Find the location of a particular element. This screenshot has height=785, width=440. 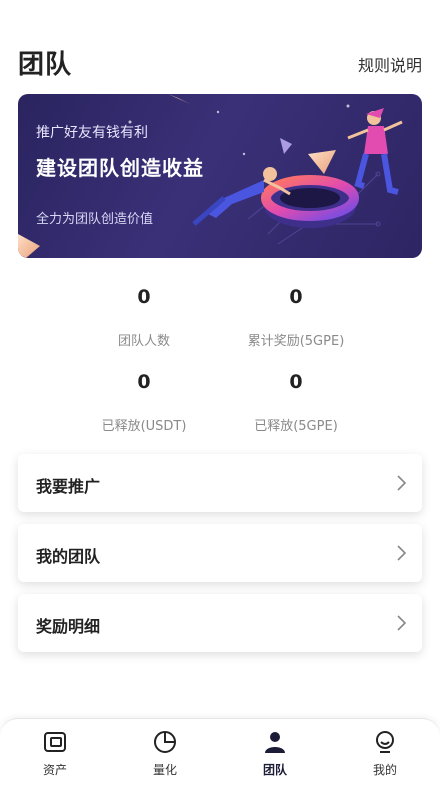

menu-my-team: 我的团队 is located at coordinates (220, 553).